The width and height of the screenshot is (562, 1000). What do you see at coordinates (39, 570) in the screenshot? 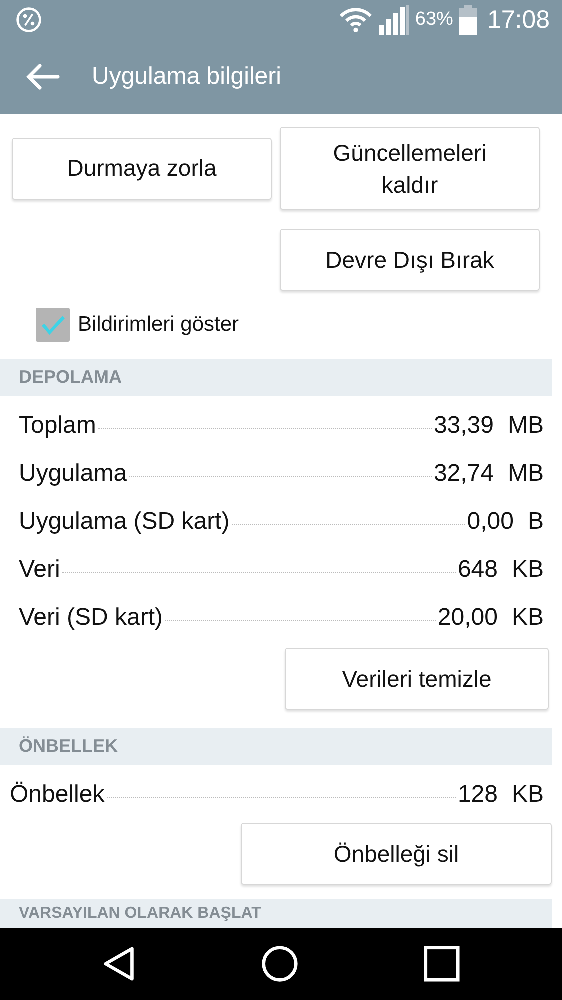
I see `row-label: Veri` at bounding box center [39, 570].